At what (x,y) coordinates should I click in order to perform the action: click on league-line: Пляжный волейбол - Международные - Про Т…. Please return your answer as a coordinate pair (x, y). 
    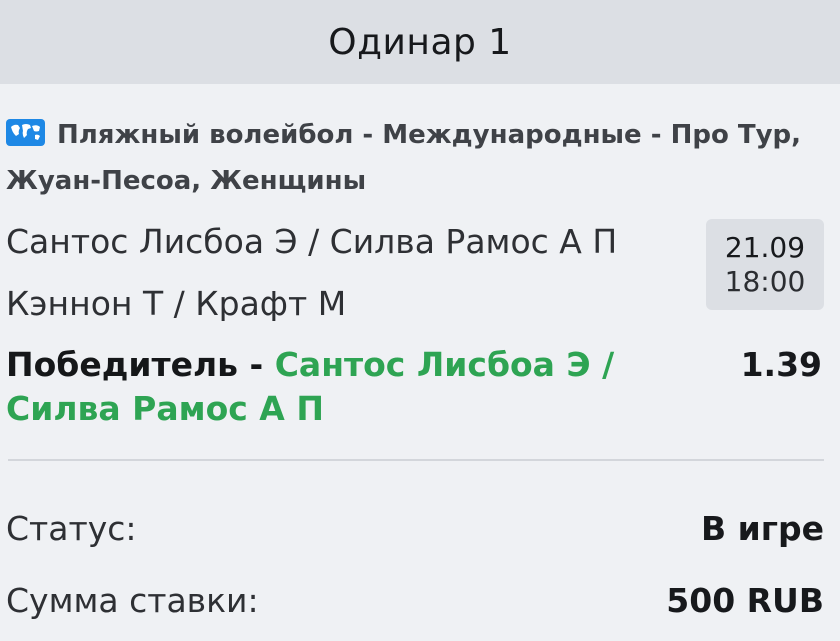
    Looking at the image, I should click on (415, 158).